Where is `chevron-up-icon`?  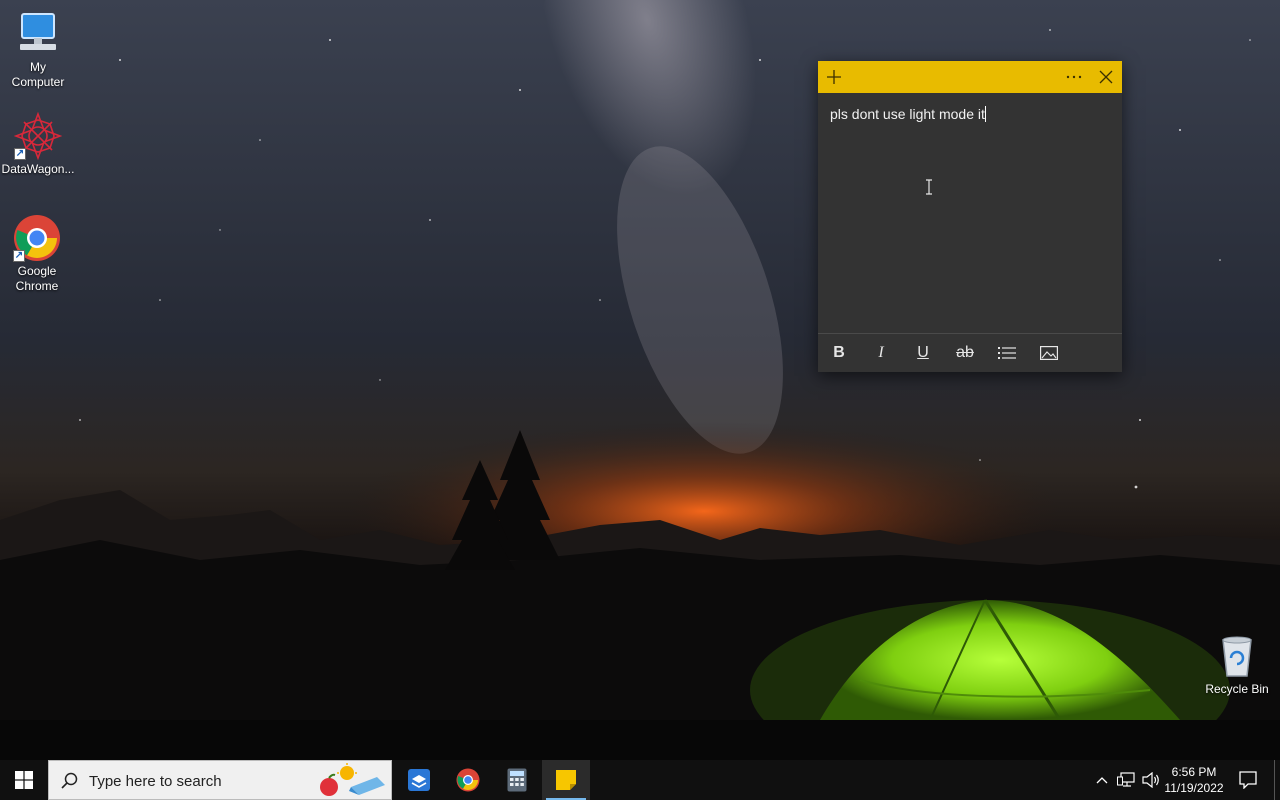
chevron-up-icon is located at coordinates (1102, 780).